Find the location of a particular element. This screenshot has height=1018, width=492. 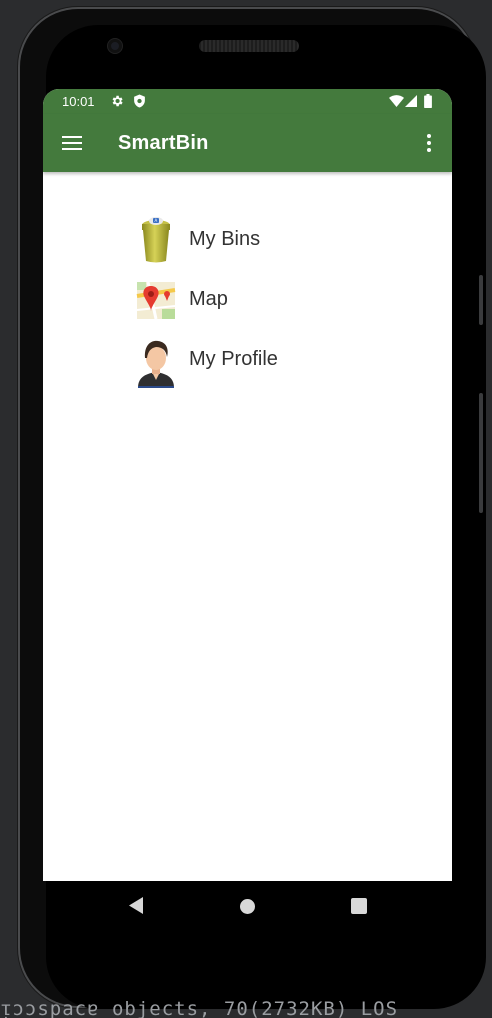

status-bar: 10:01 is located at coordinates (247, 101).